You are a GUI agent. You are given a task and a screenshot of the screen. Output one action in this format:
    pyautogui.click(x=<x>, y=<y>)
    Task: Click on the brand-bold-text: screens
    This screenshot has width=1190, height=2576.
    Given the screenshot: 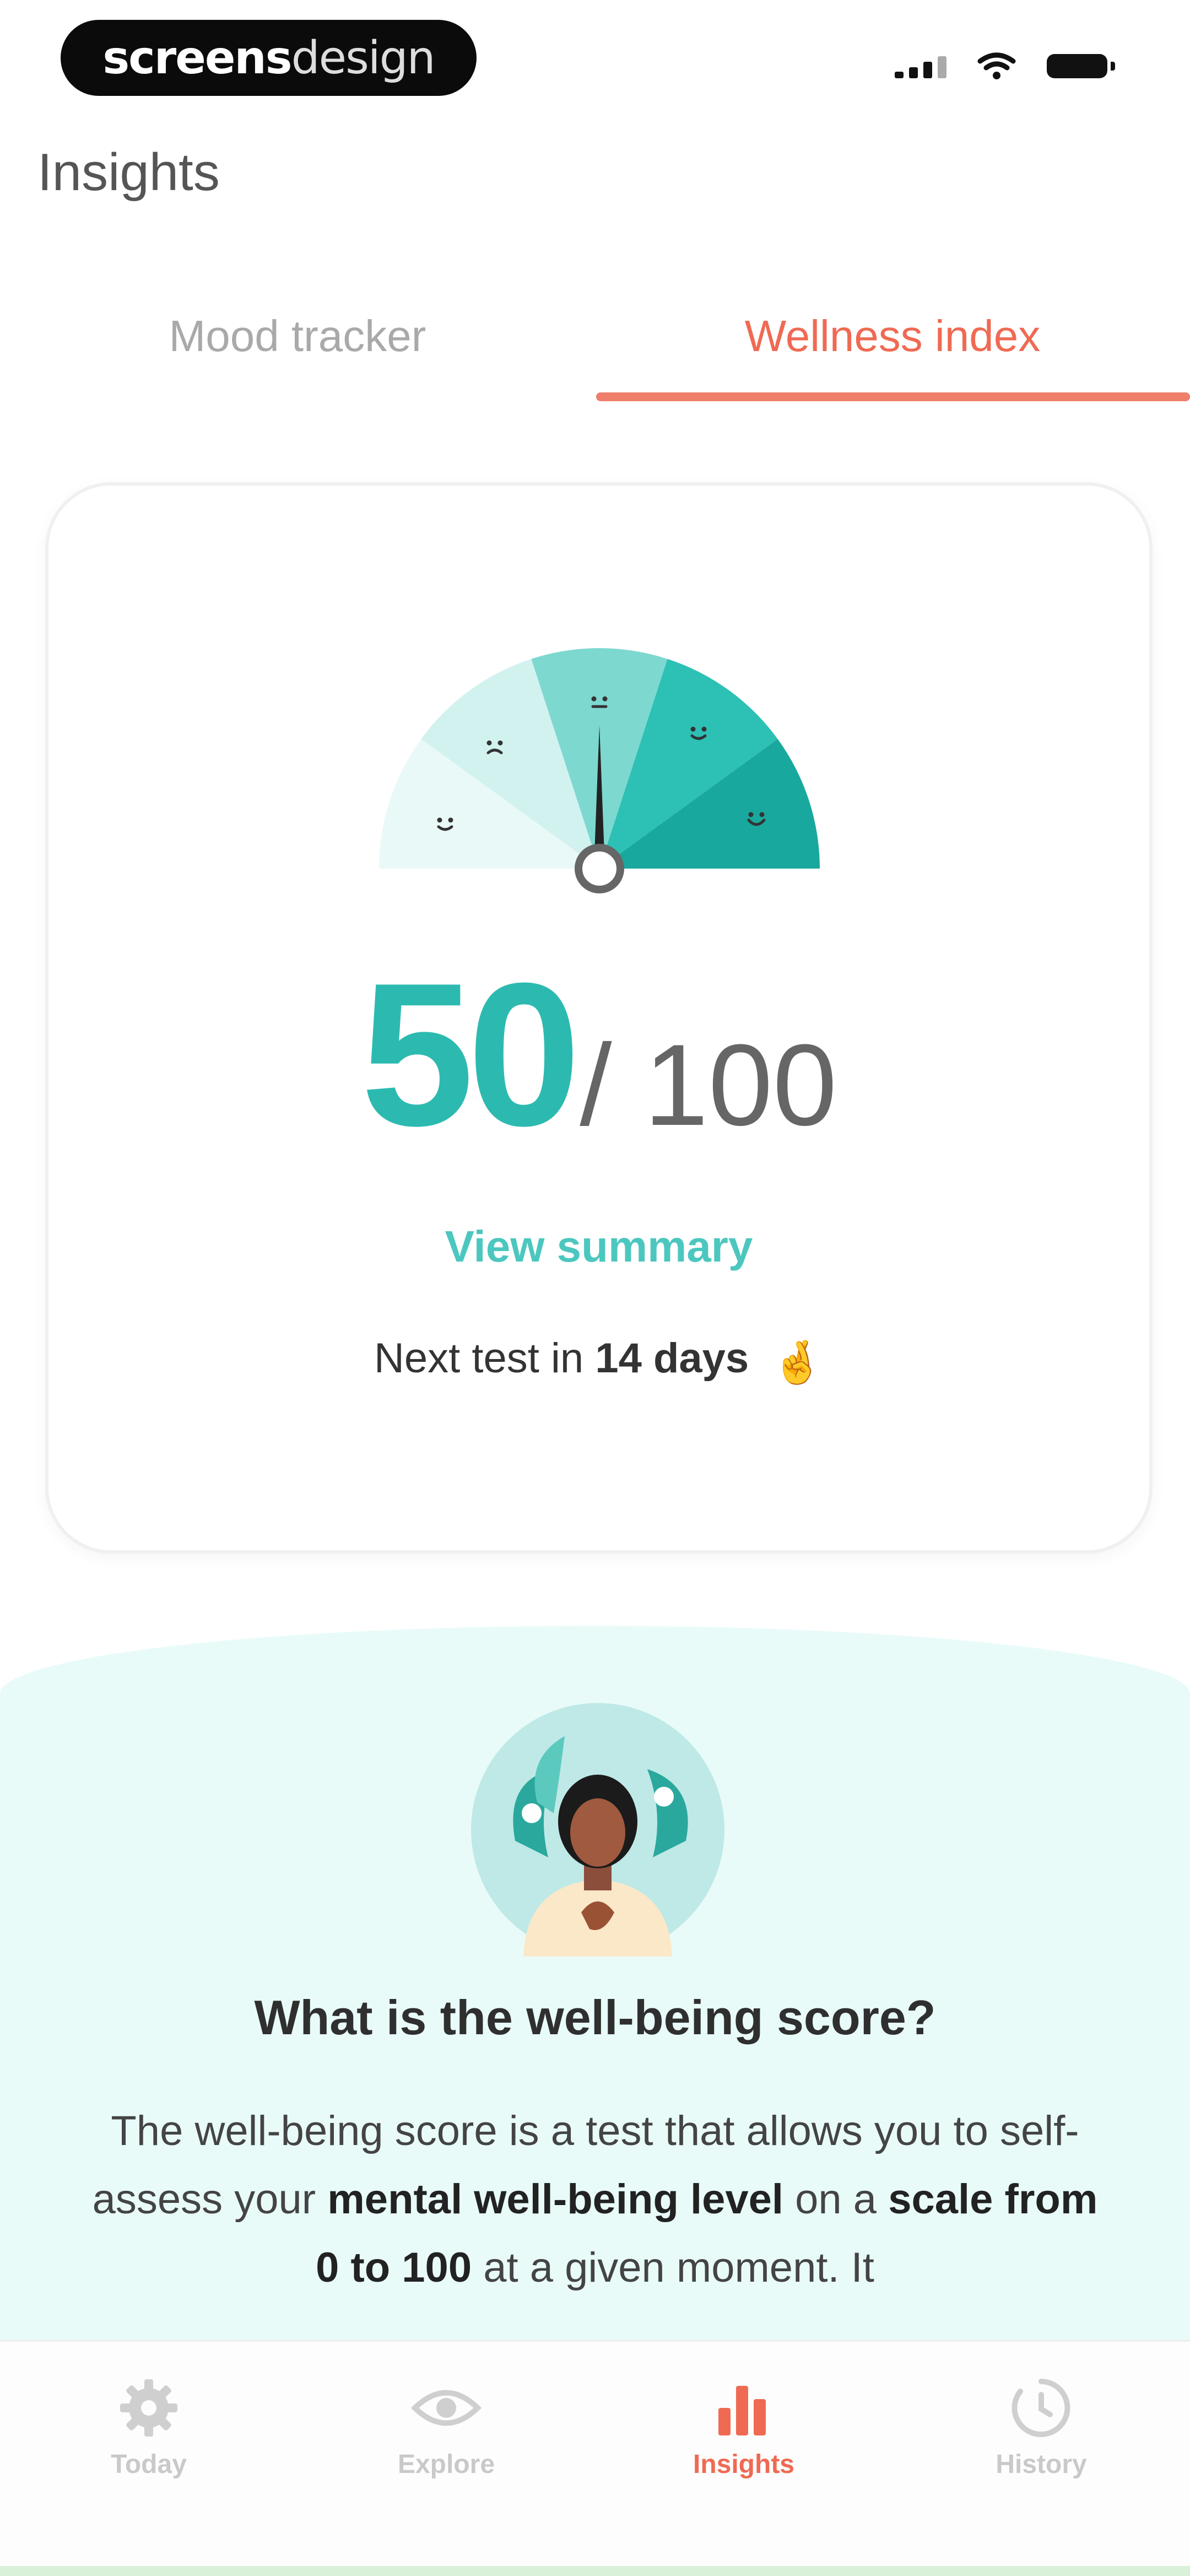 What is the action you would take?
    pyautogui.click(x=197, y=58)
    